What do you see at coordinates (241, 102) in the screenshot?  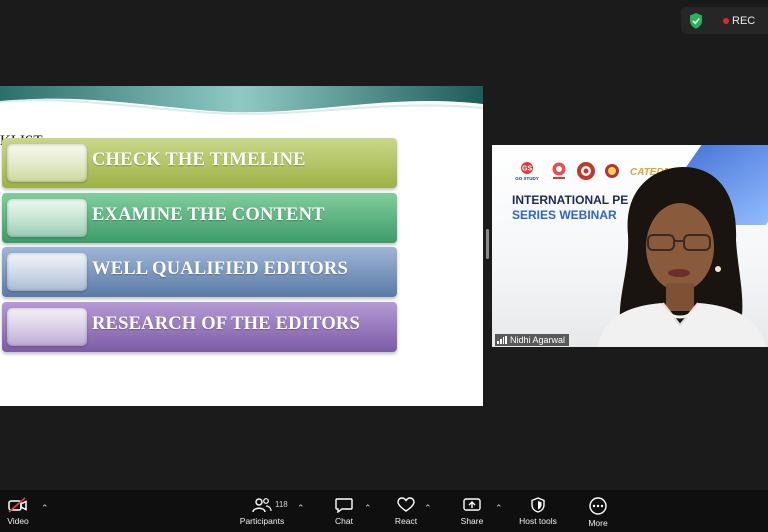 I see `slide-header-wave` at bounding box center [241, 102].